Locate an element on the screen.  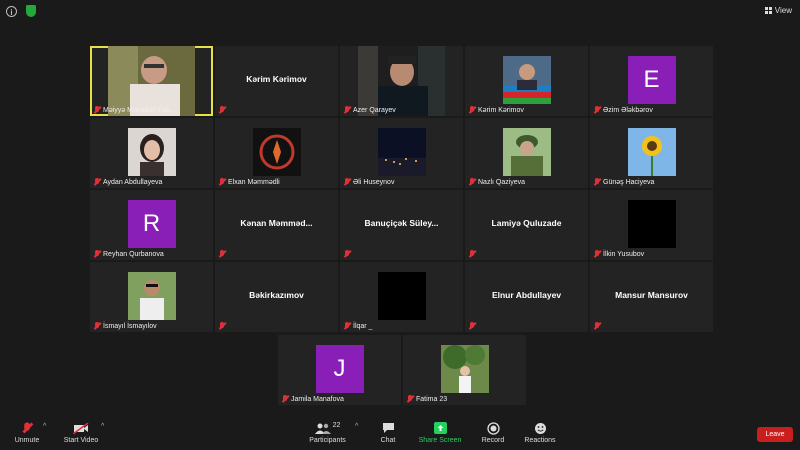
participants-button: 22 Participants is located at coordinates (327, 433).